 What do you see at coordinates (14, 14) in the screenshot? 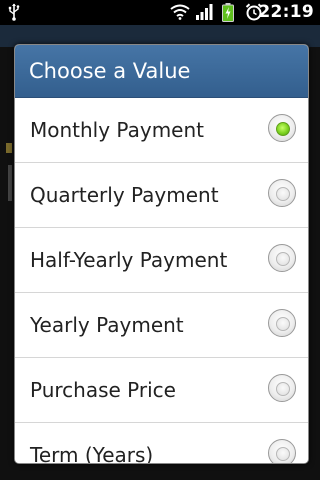
I see `usb-icon` at bounding box center [14, 14].